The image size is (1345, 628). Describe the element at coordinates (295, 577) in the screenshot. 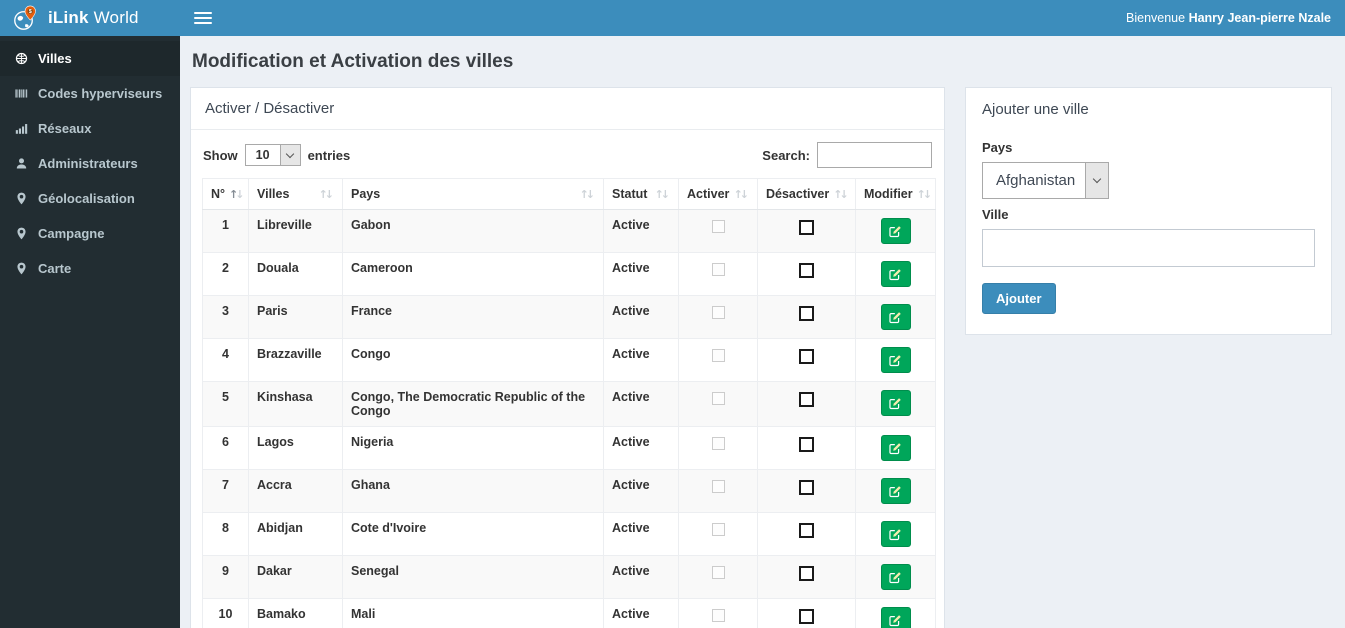

I see `row-ville: Dakar` at that location.